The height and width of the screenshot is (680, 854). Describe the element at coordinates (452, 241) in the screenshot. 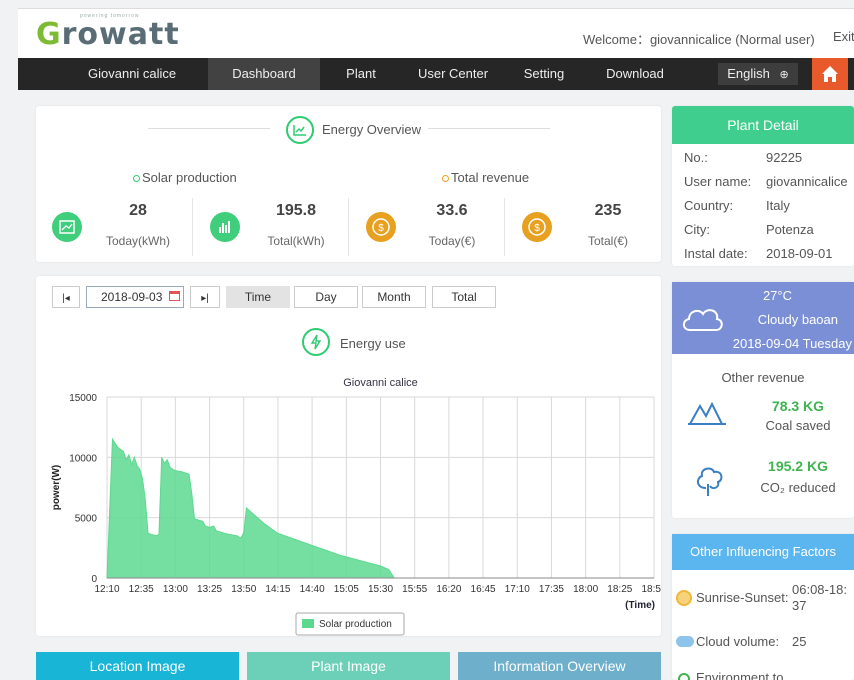

I see `revenue-today-unit: Today(€)` at that location.